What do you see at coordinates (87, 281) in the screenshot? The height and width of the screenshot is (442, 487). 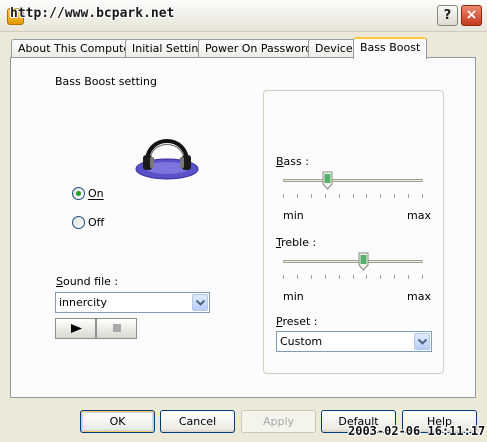 I see `sound-file-label: Sound file :` at bounding box center [87, 281].